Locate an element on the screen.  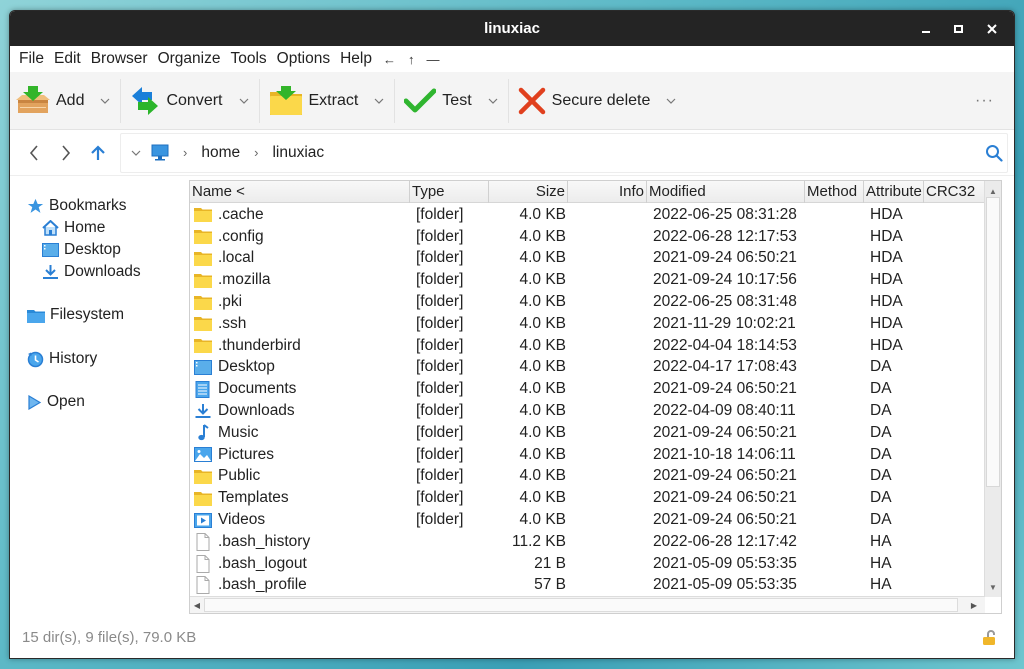
menu-minimize-arrow: — is located at coordinates (432, 59).